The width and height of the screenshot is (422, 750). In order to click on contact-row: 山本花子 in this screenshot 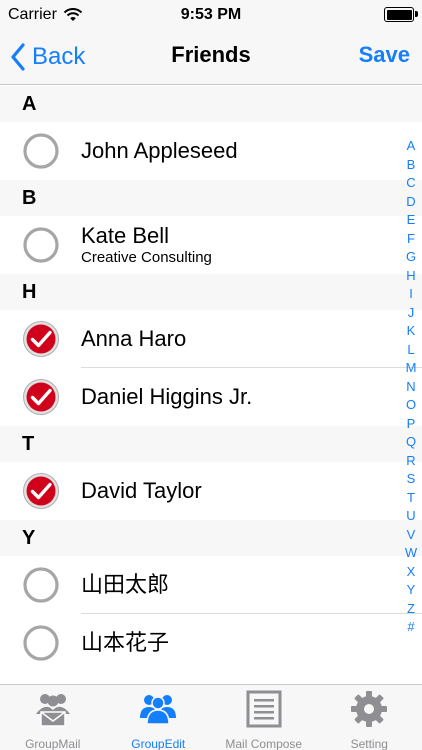, I will do `click(211, 643)`.